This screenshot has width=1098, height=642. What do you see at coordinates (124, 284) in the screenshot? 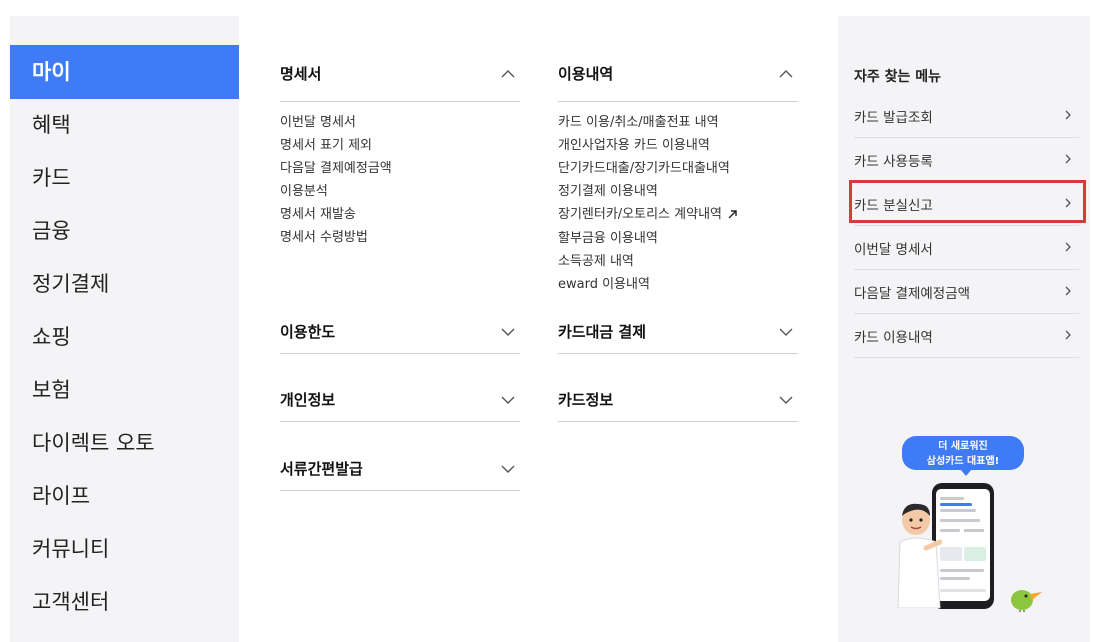
I see `nav-item-subscription: 정기결제` at bounding box center [124, 284].